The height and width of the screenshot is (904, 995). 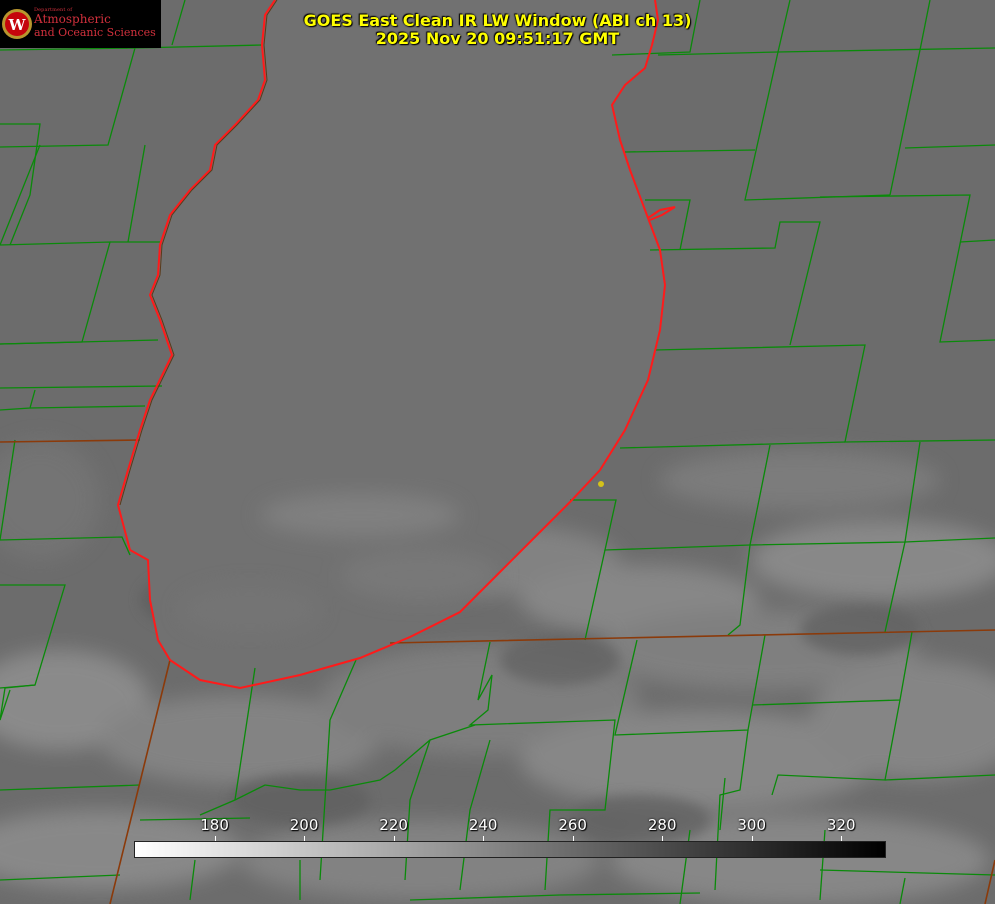 What do you see at coordinates (497, 38) in the screenshot?
I see `image-timestamp: 2025 Nov 20 09:51:17 GMT` at bounding box center [497, 38].